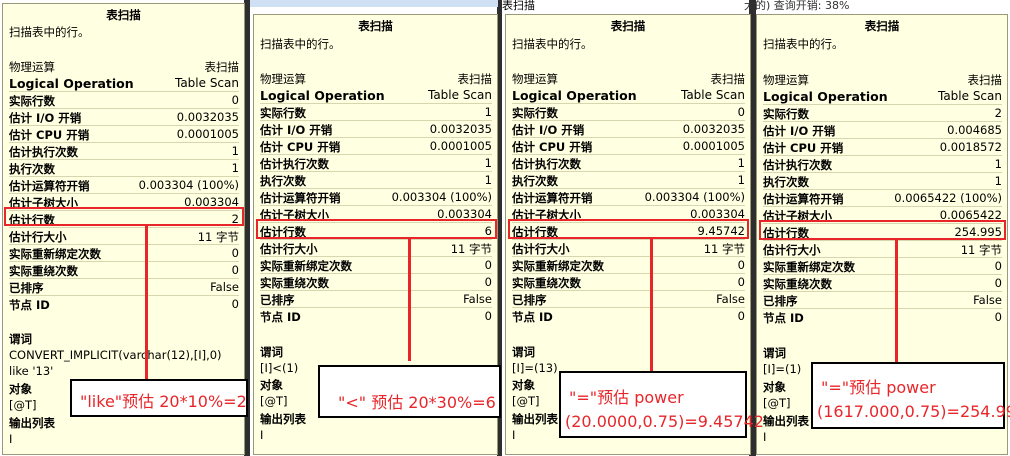  I want to click on annotation-callout-3: "="预估 power (20.0000,0.75)=9.45742, so click(661, 404).